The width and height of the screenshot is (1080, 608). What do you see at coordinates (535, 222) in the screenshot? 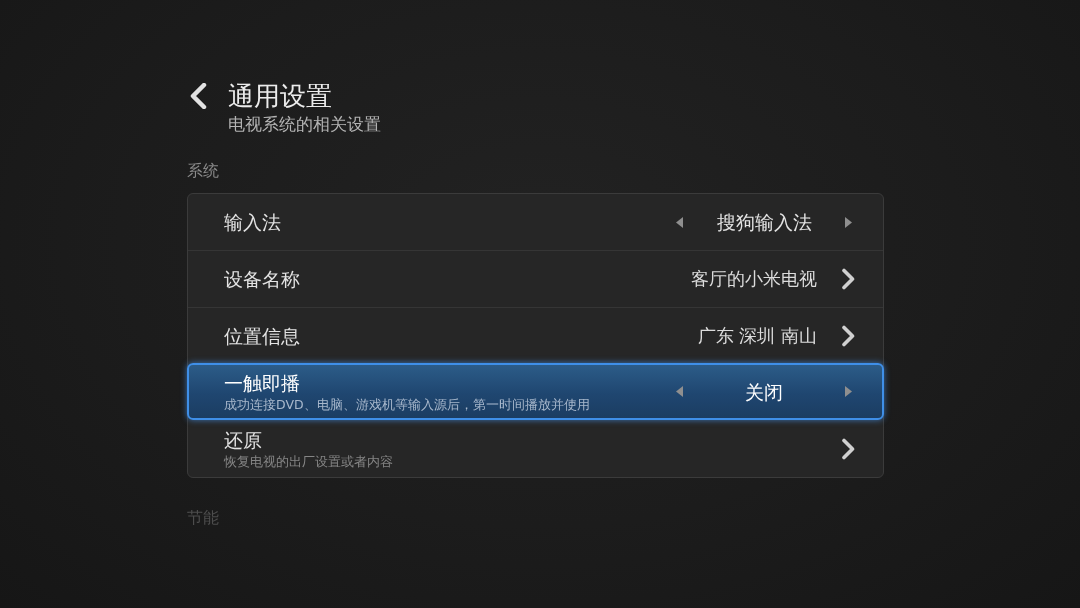
I see `setting-row: 输入法 搜狗输入法` at bounding box center [535, 222].